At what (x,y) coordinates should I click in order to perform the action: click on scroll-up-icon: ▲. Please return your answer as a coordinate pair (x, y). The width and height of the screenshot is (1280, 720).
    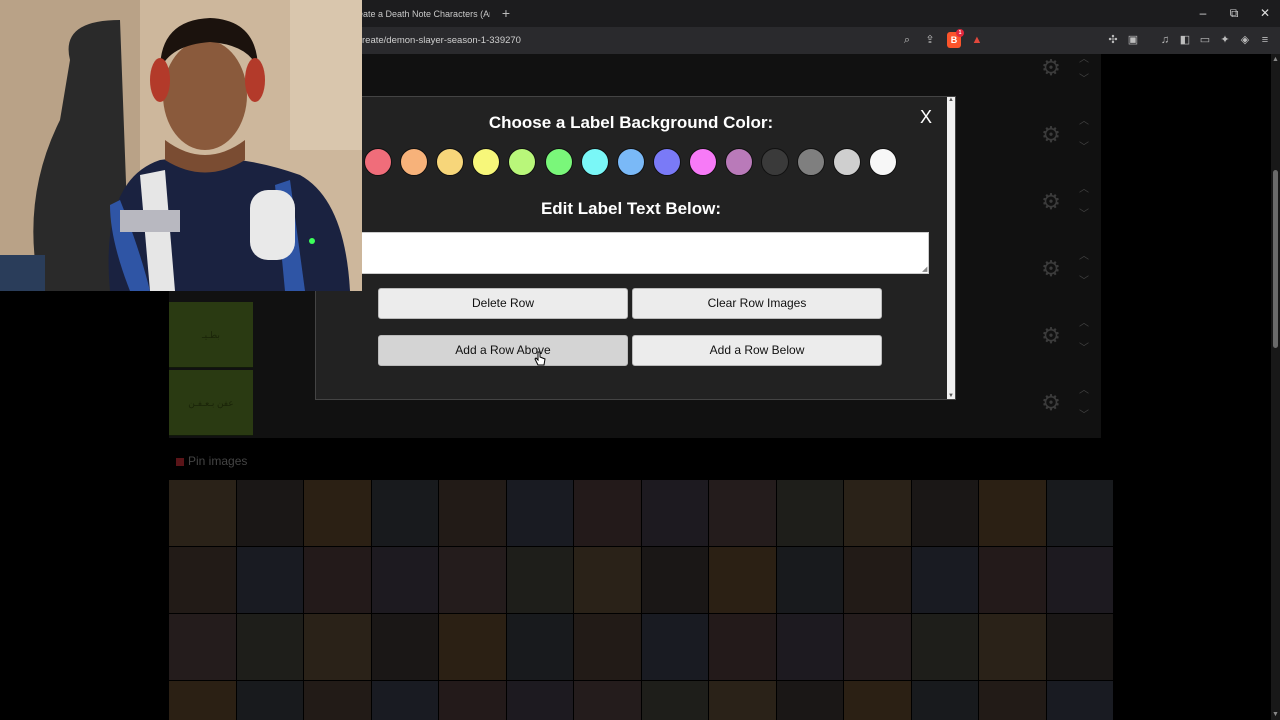
    Looking at the image, I should click on (1275, 59).